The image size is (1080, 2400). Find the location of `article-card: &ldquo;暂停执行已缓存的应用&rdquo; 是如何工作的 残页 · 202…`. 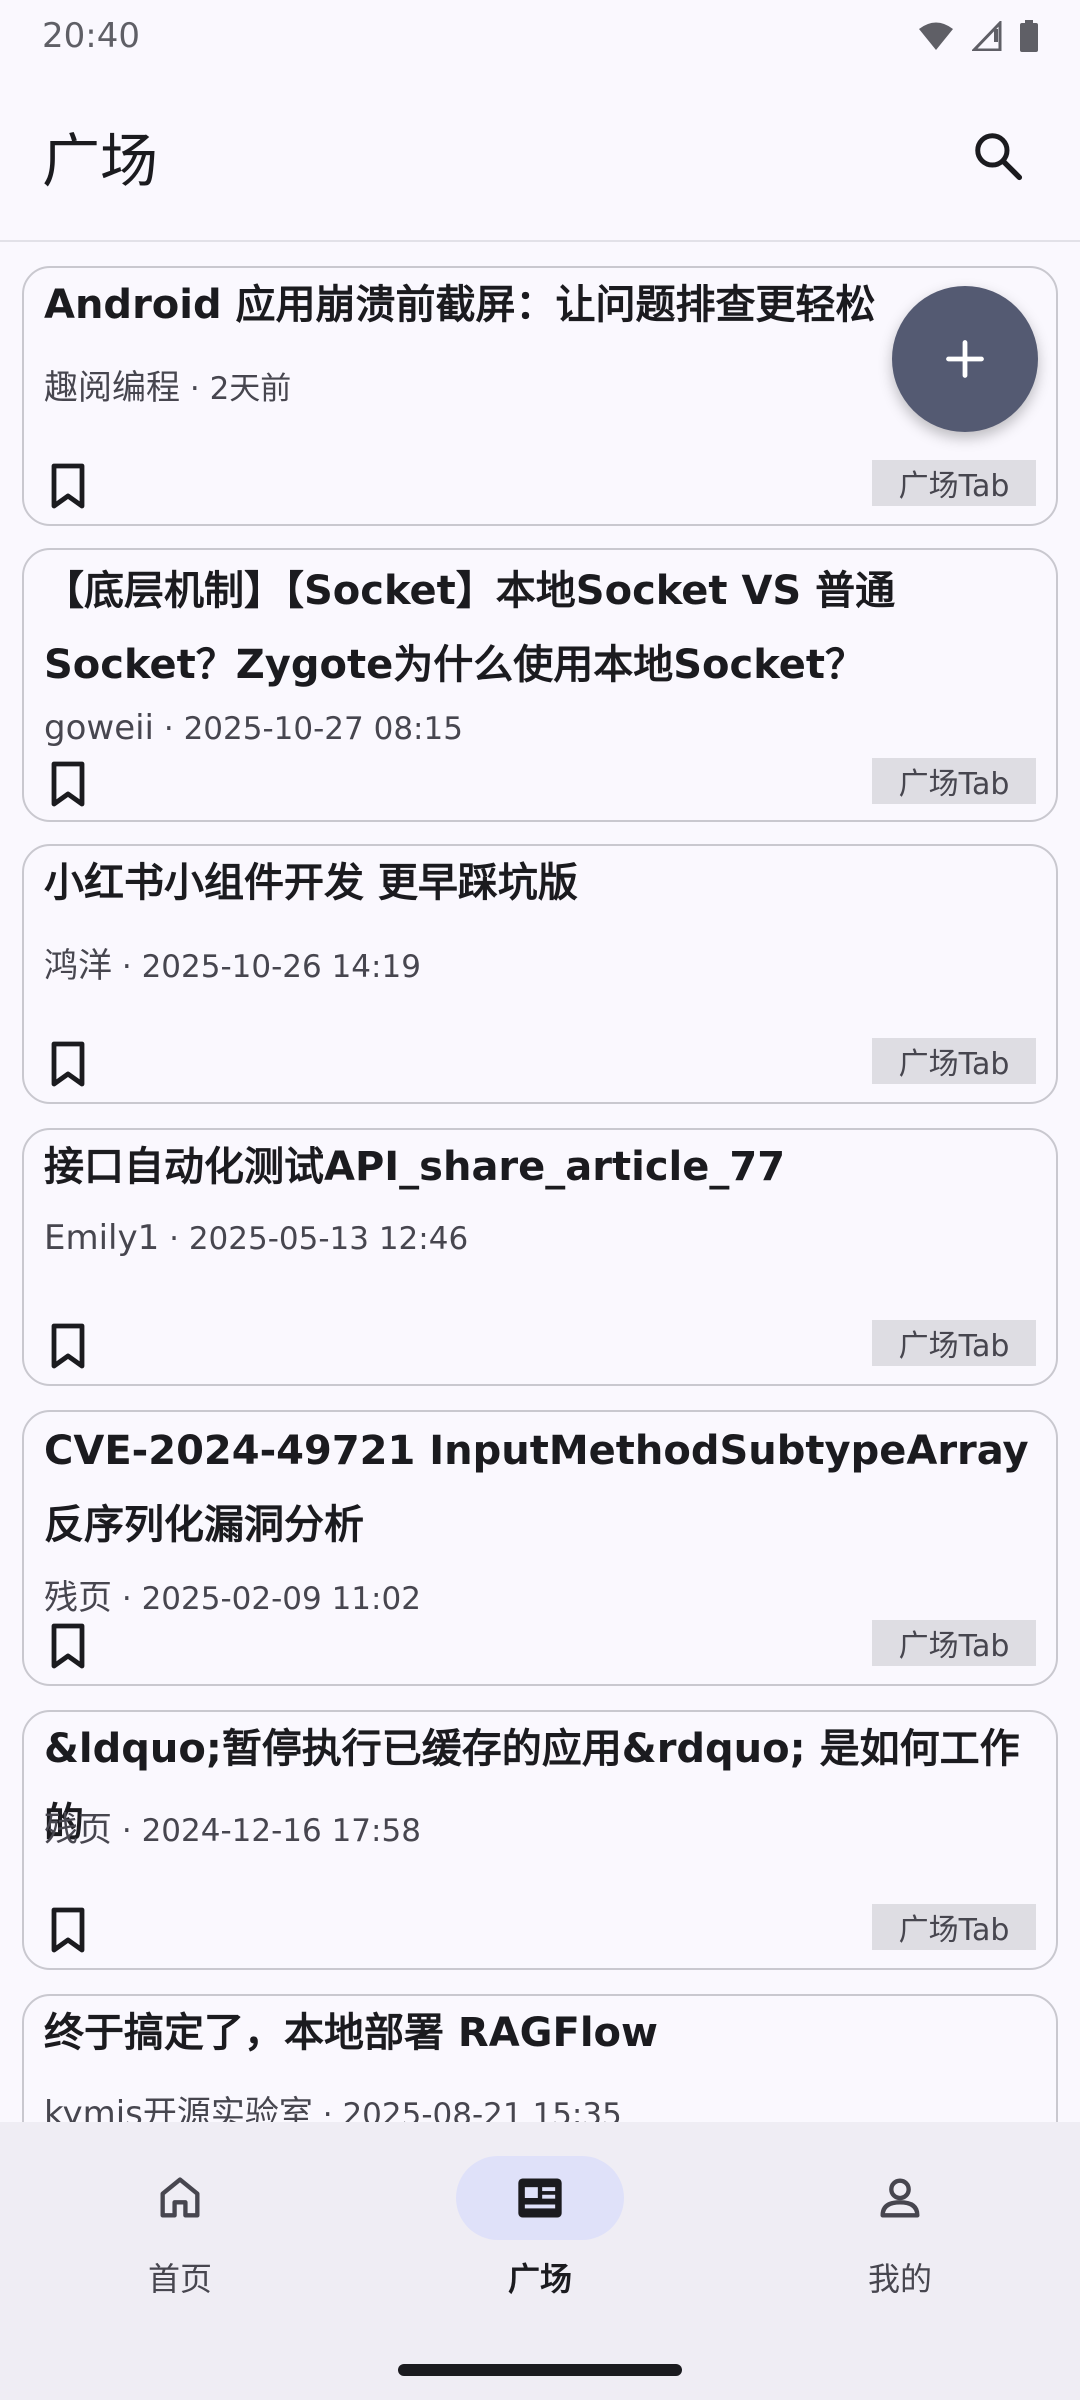

article-card: &ldquo;暂停执行已缓存的应用&rdquo; 是如何工作的 残页 · 202… is located at coordinates (540, 1840).